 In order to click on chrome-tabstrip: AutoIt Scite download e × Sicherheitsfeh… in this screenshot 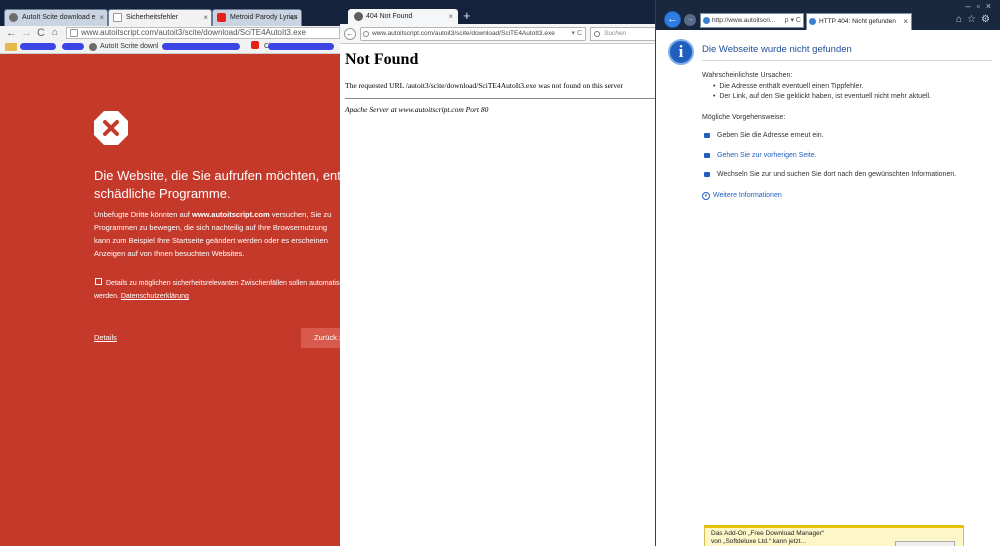, I will do `click(170, 13)`.